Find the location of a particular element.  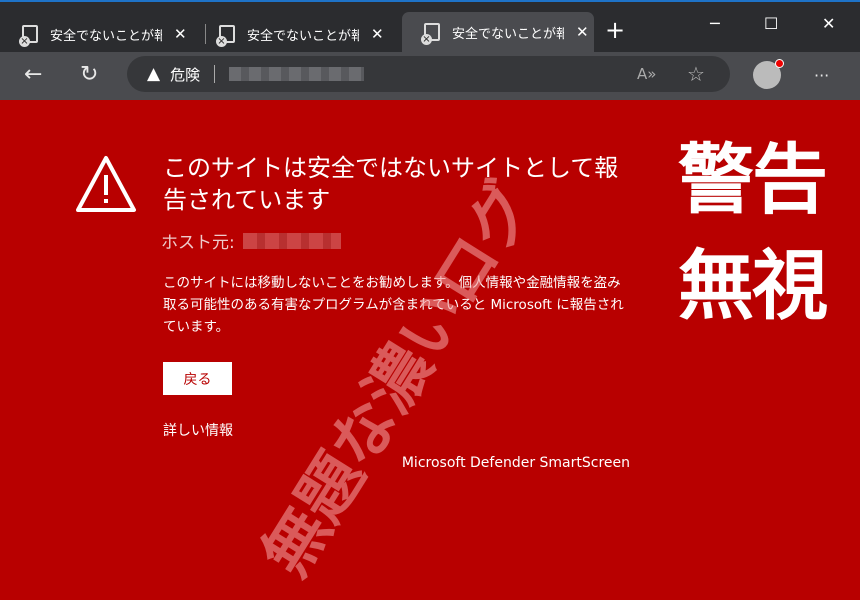

url-redacted is located at coordinates (297, 74).